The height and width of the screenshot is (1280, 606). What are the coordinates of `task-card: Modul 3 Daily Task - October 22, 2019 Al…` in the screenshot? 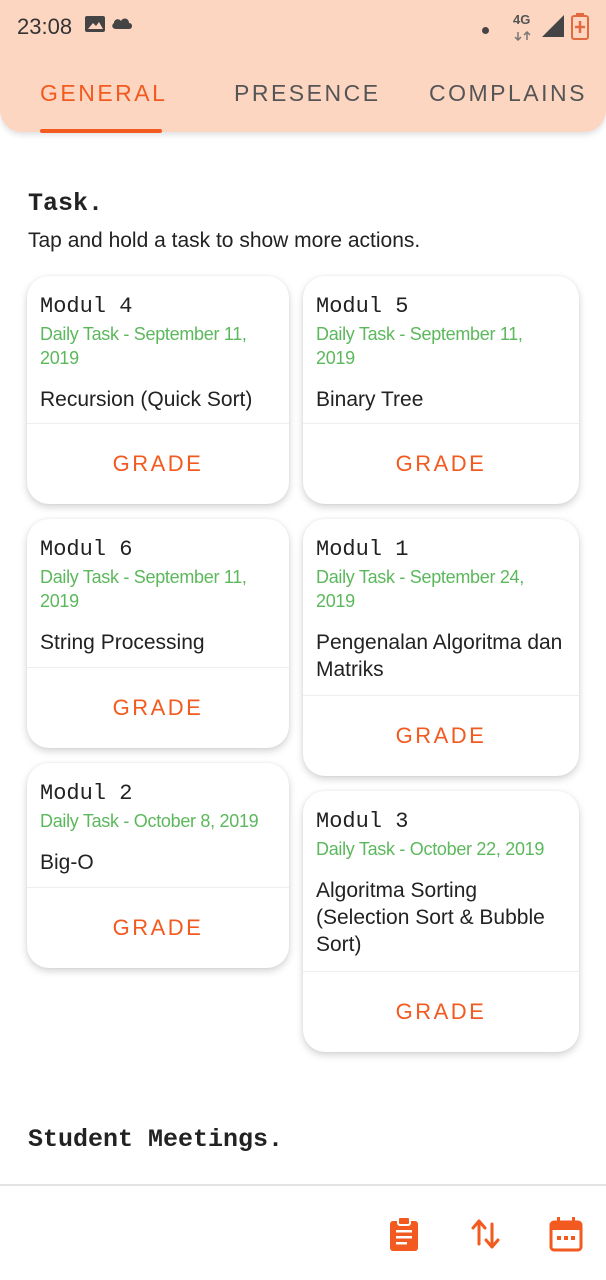 It's located at (441, 921).